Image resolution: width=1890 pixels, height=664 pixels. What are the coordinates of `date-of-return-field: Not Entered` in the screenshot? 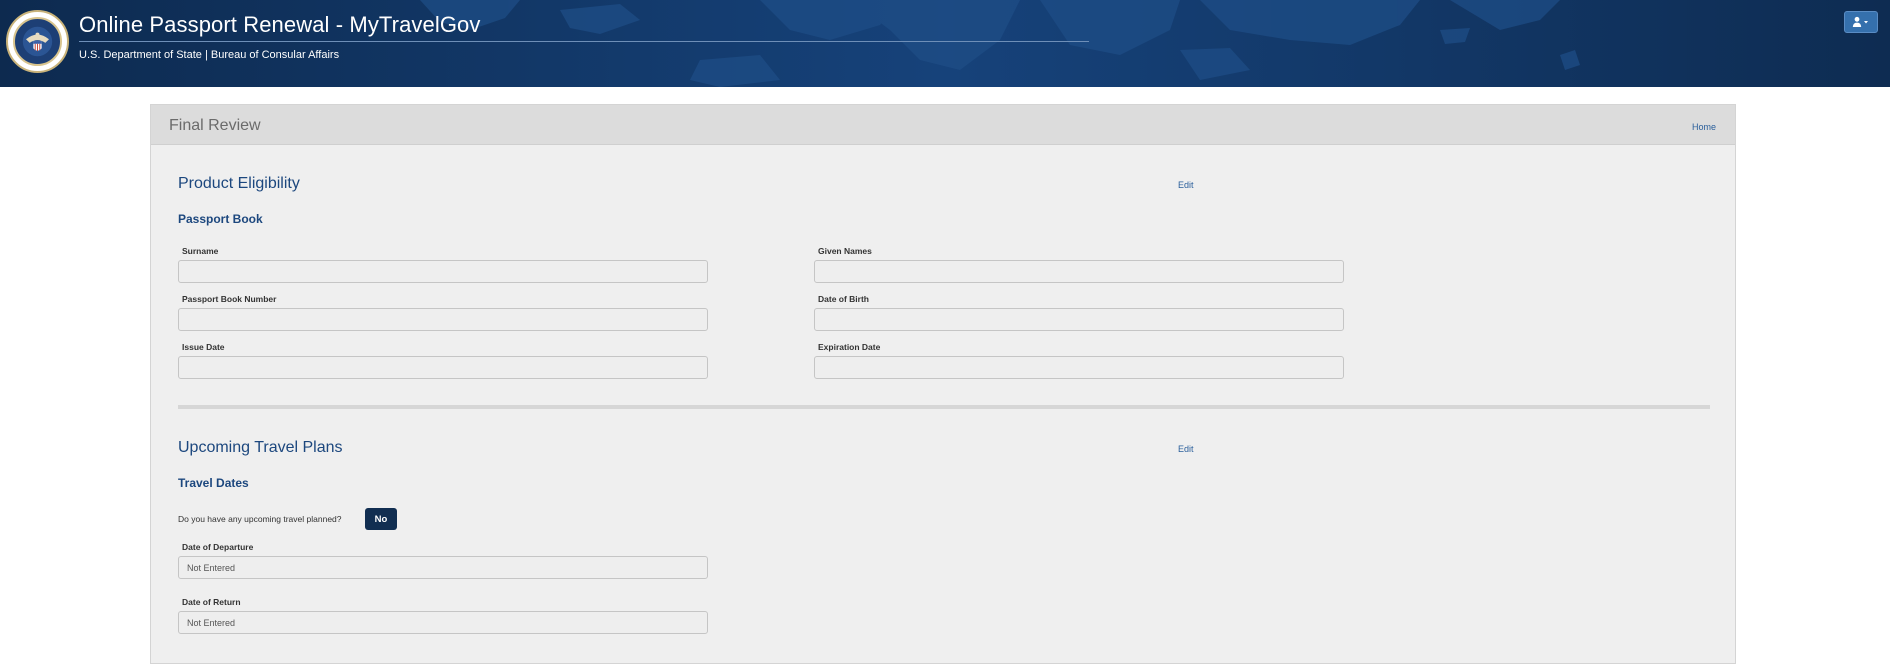 It's located at (443, 622).